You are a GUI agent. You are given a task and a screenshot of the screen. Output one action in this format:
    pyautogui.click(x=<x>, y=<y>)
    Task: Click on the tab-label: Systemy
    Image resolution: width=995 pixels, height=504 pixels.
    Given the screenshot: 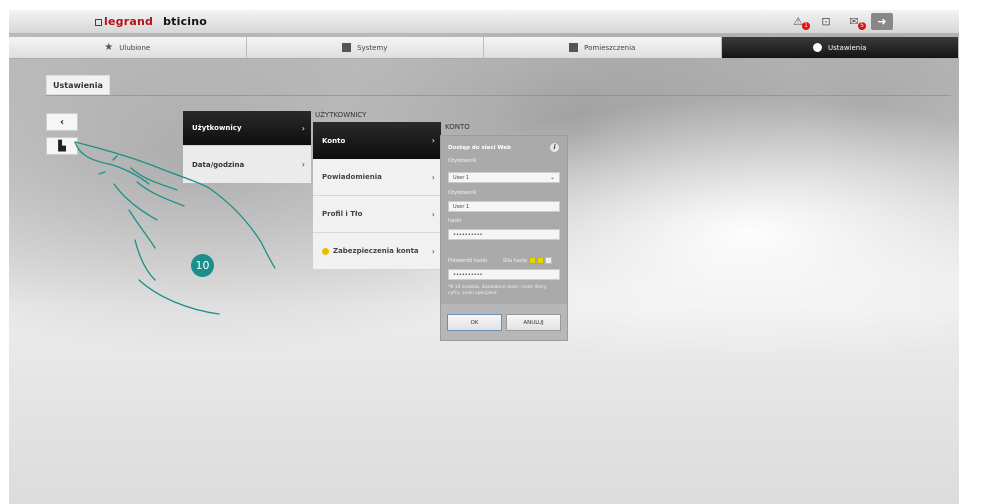 What is the action you would take?
    pyautogui.click(x=372, y=47)
    